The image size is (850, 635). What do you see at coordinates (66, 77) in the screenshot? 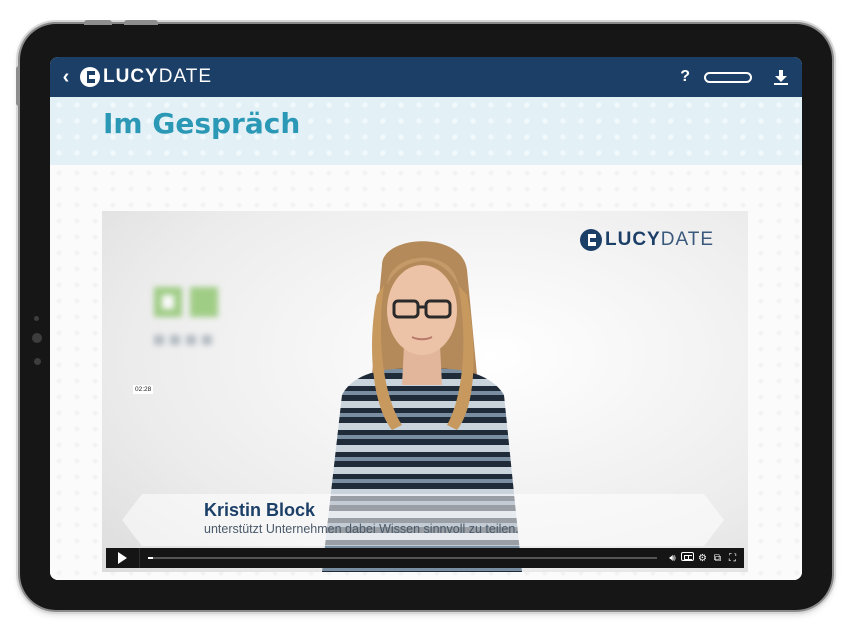
I see `chevron-left-icon: ‹` at bounding box center [66, 77].